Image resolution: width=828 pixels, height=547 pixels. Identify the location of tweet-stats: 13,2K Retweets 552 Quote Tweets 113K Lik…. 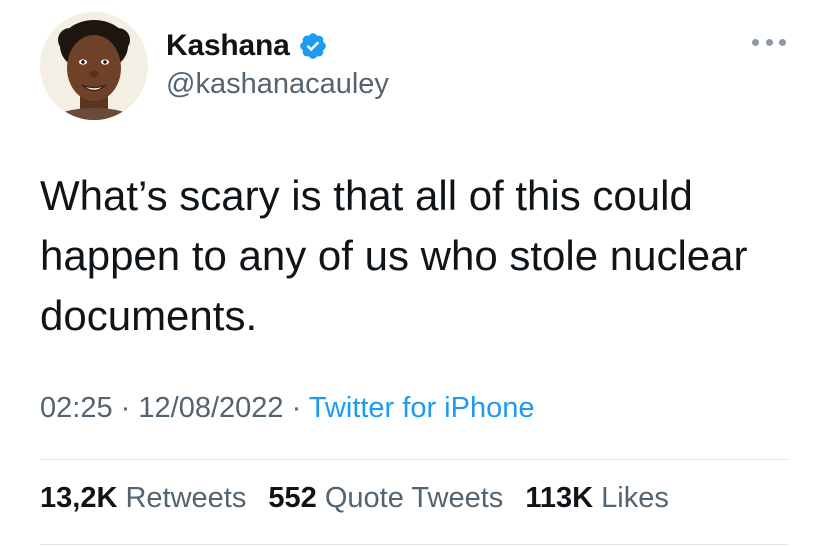
(361, 498).